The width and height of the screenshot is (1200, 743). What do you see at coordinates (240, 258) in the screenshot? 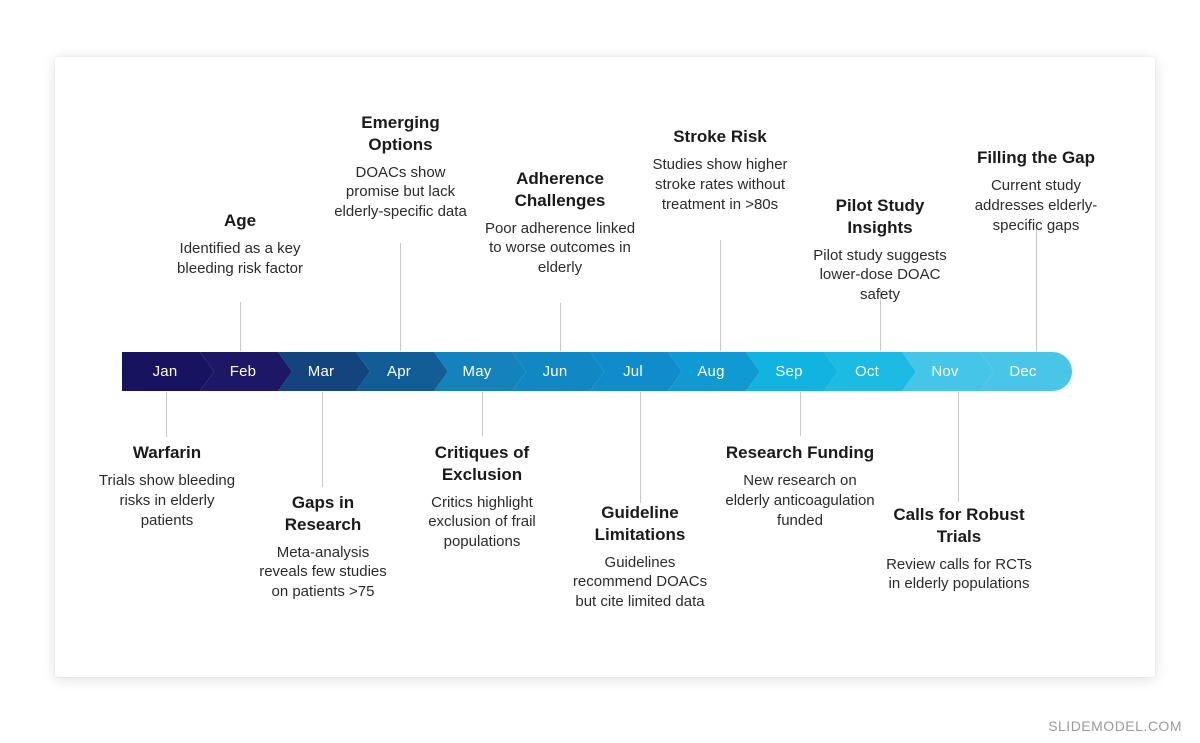
I see `milestone-description: Identified as a key bleeding risk factor` at bounding box center [240, 258].